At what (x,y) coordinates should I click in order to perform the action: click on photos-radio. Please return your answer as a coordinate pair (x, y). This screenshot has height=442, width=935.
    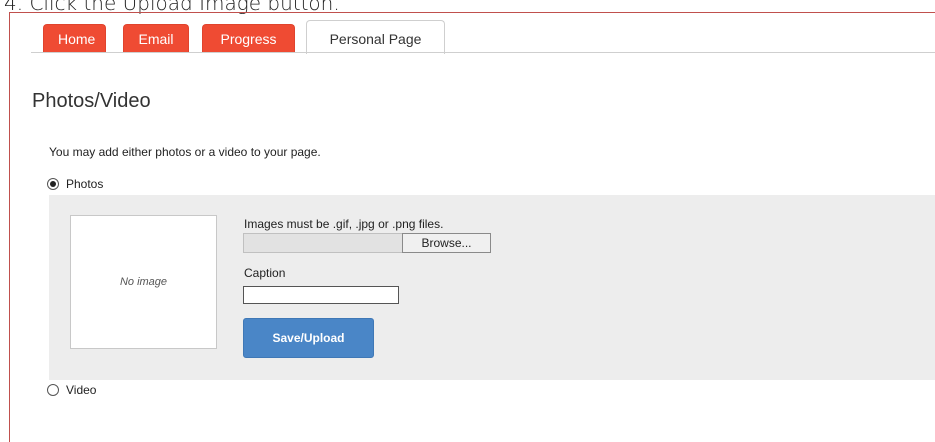
    Looking at the image, I should click on (53, 184).